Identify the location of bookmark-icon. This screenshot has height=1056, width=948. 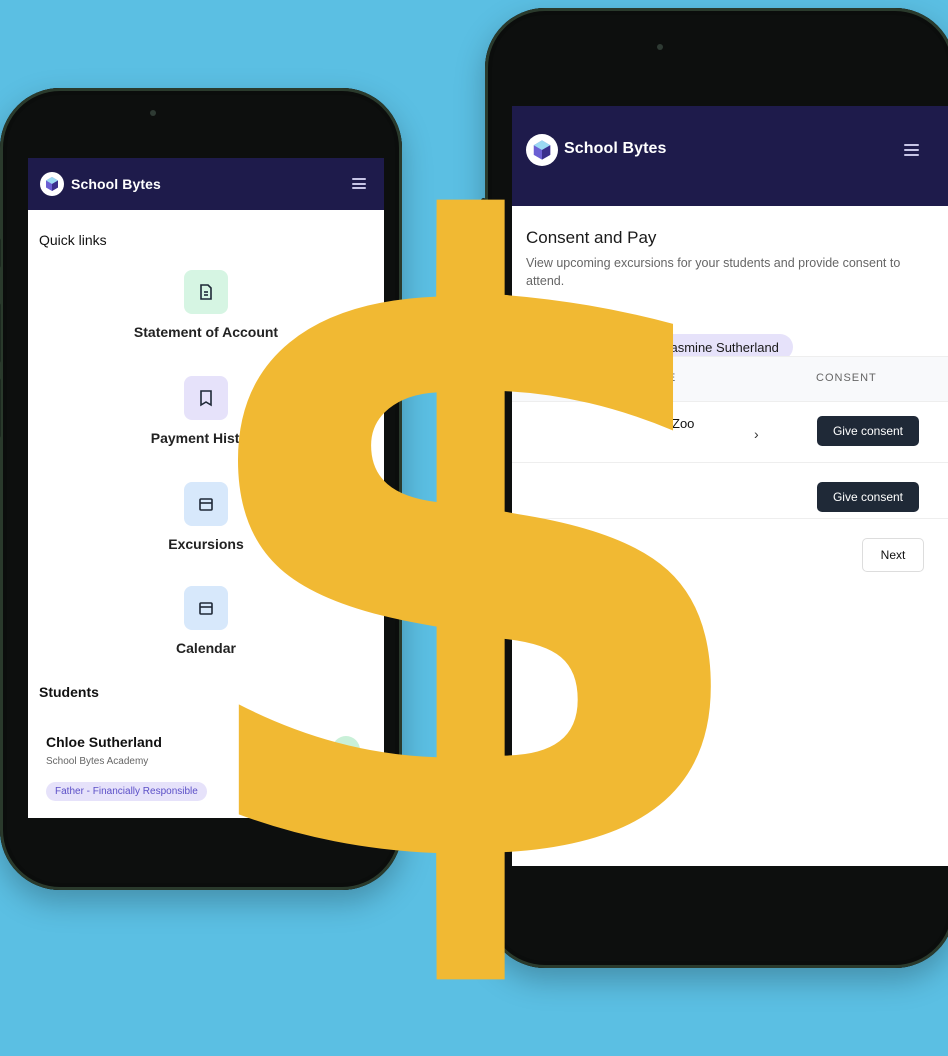
(206, 398).